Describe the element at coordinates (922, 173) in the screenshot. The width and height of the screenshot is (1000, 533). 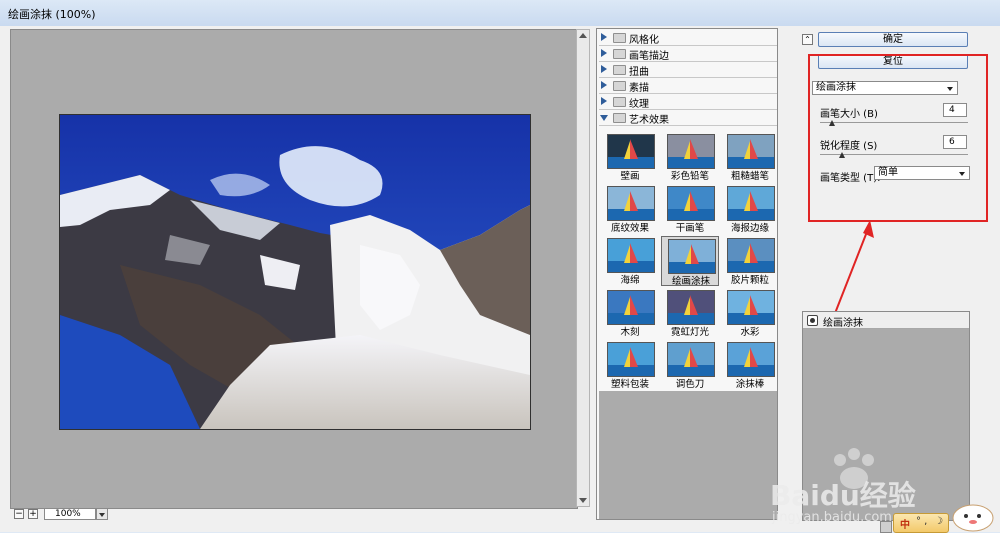
I see `brush-type-select: 简单` at that location.